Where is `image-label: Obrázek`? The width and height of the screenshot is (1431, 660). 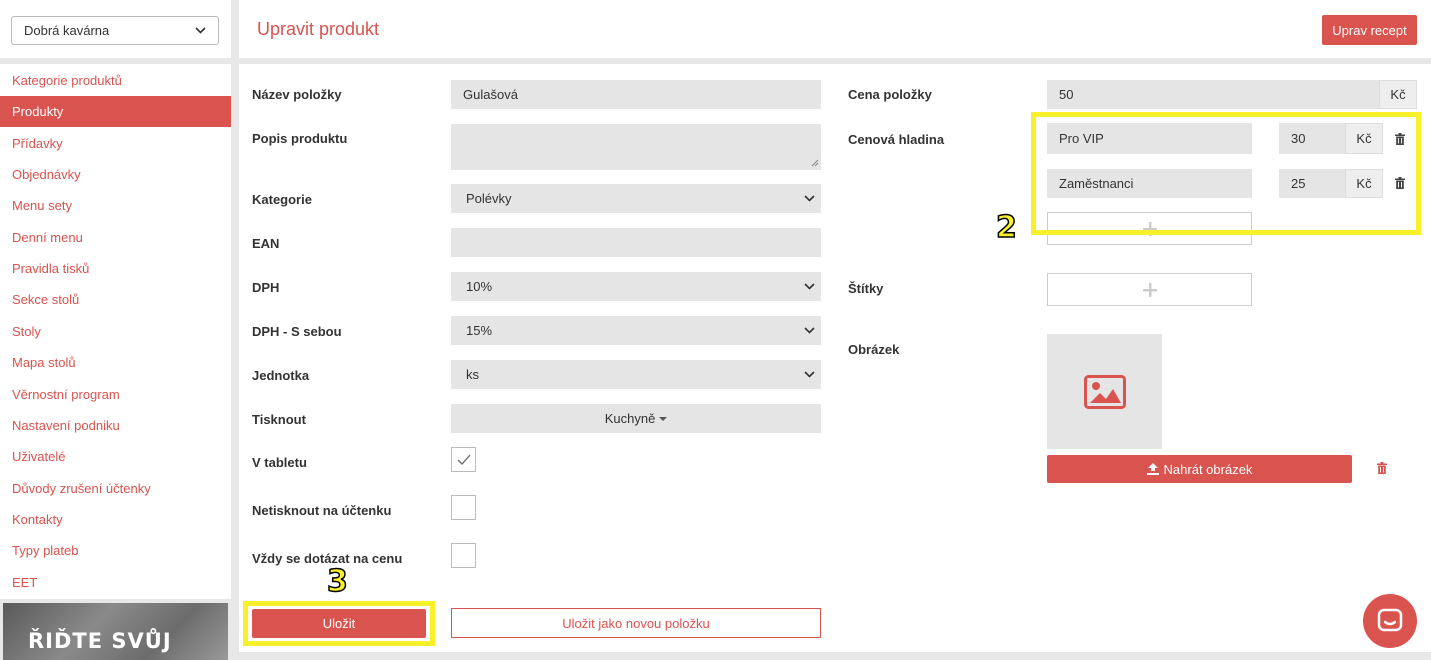 image-label: Obrázek is located at coordinates (874, 349).